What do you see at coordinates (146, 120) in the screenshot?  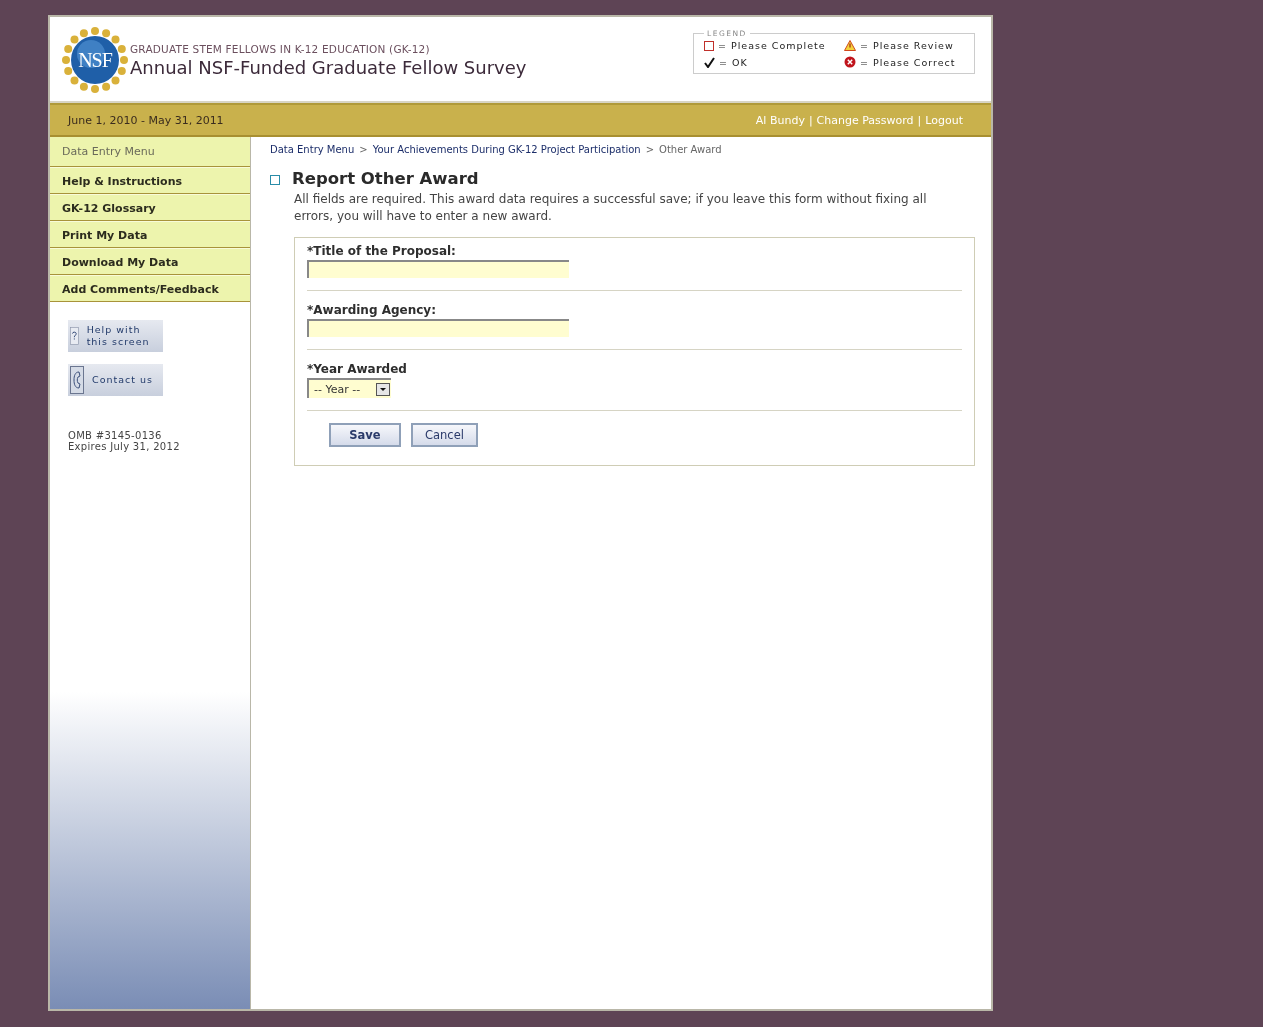 I see `reporting-period: June 1, 2010 - May 31, 2011` at bounding box center [146, 120].